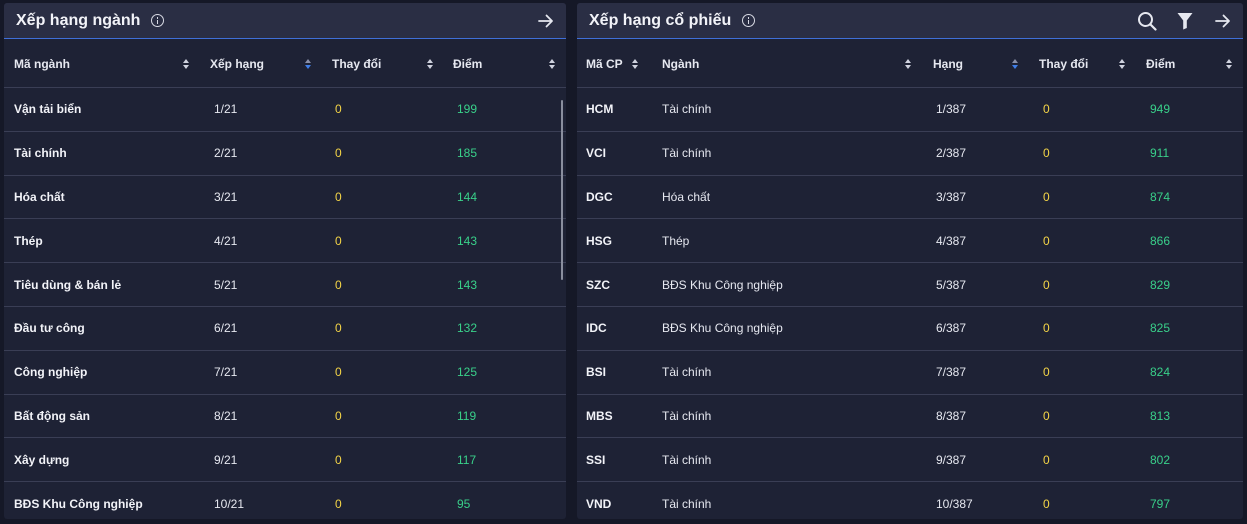 Image resolution: width=1247 pixels, height=524 pixels. What do you see at coordinates (910, 110) in the screenshot?
I see `table-row: HCM Tài chính 1/387 0 949` at bounding box center [910, 110].